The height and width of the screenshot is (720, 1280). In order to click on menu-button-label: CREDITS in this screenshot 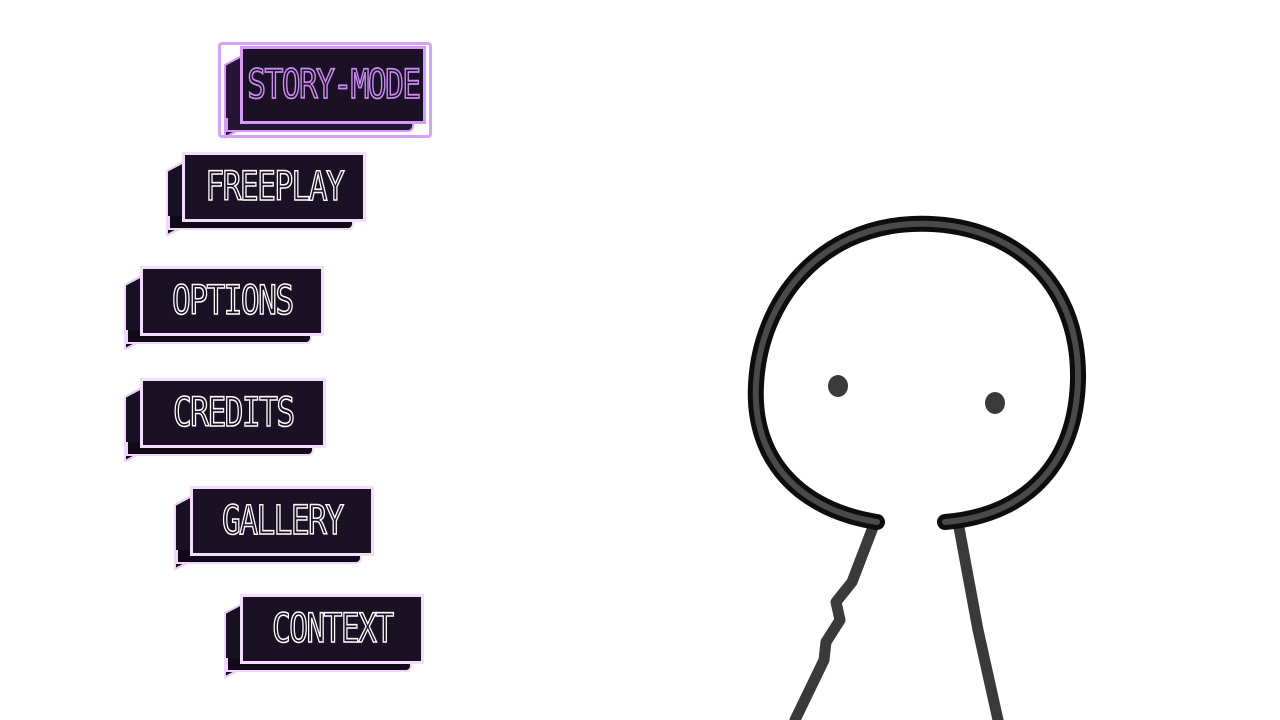, I will do `click(233, 413)`.